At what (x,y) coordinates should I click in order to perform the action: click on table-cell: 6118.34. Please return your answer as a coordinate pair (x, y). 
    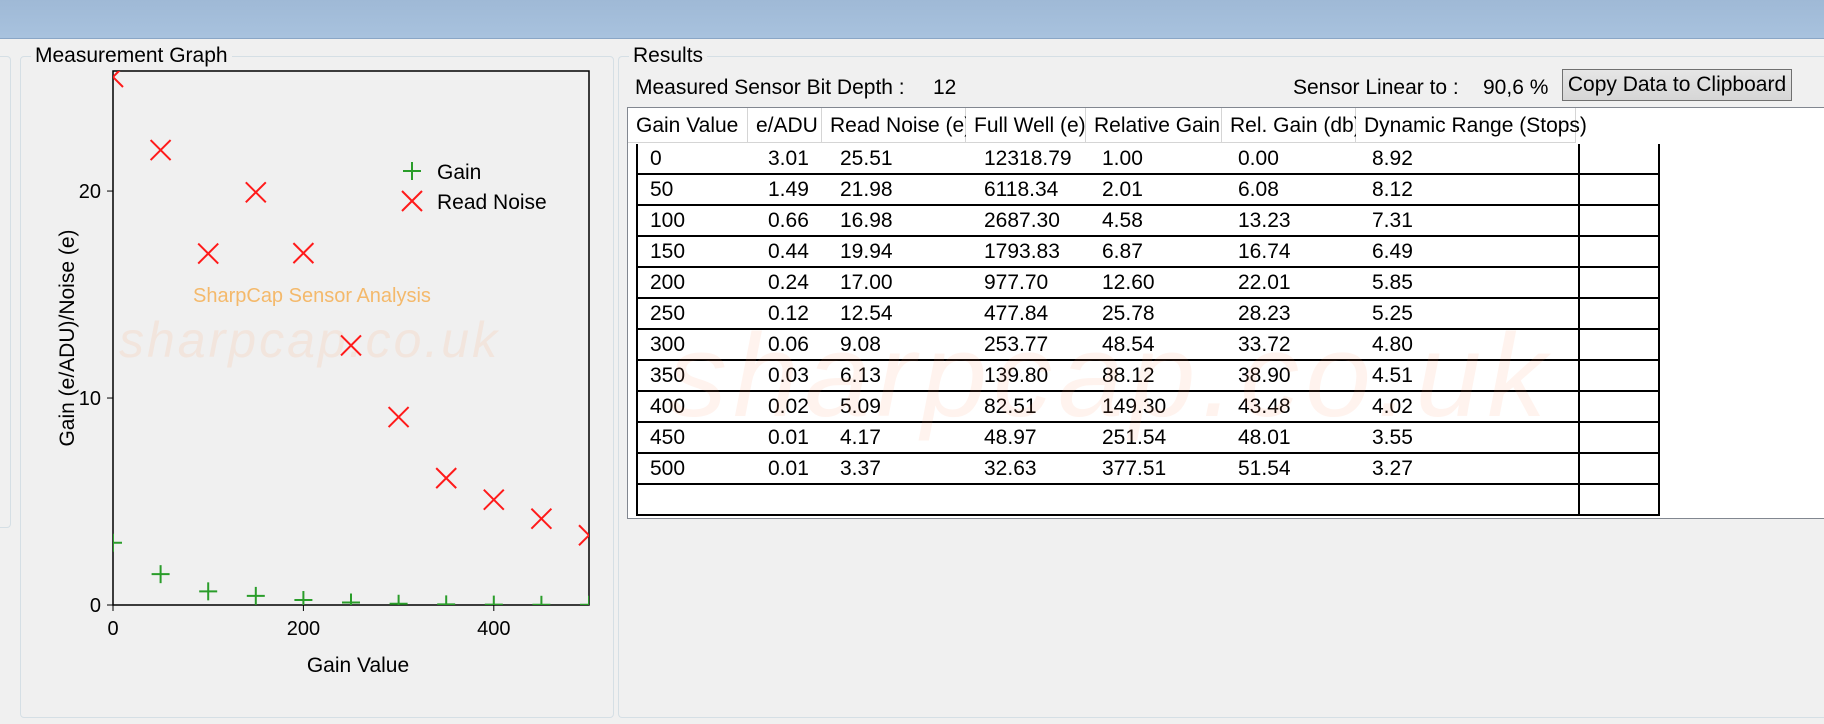
    Looking at the image, I should click on (1032, 190).